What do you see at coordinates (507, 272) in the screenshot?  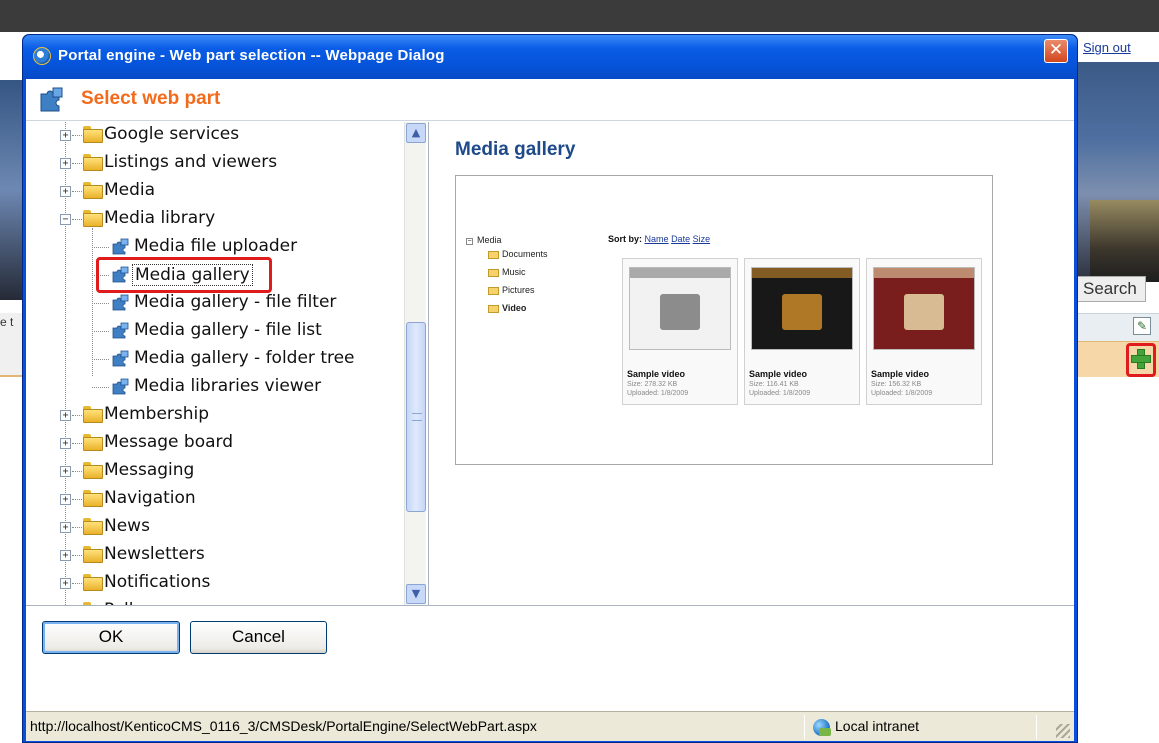 I see `preview-tree-folder: Music` at bounding box center [507, 272].